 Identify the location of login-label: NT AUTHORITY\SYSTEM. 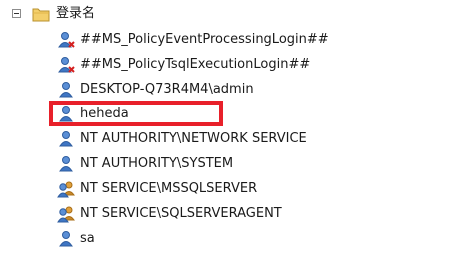
(157, 163).